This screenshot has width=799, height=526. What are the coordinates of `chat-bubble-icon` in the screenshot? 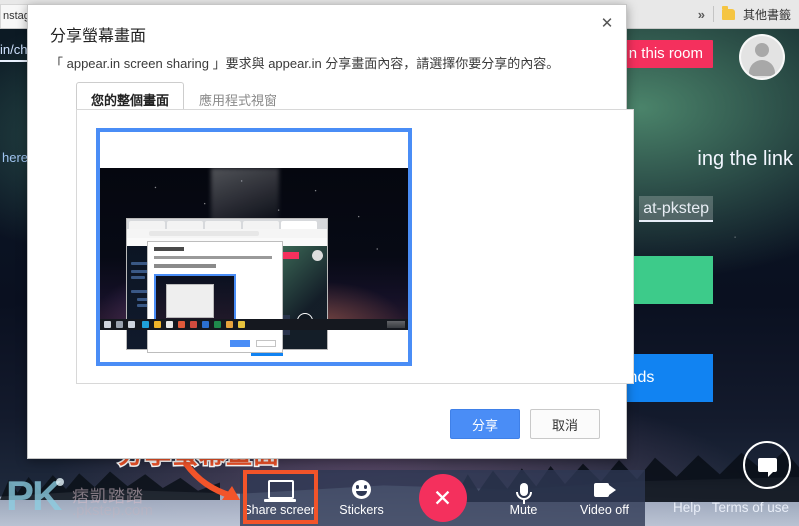 It's located at (767, 467).